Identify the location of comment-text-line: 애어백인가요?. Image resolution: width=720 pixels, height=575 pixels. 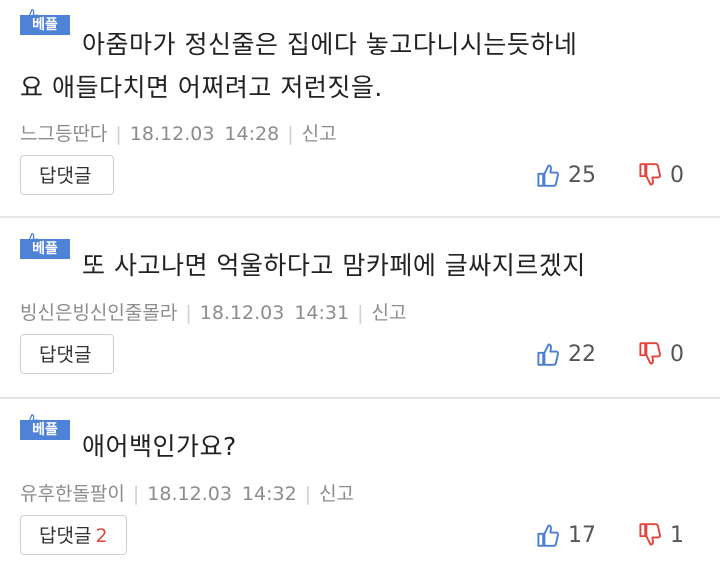
(159, 446).